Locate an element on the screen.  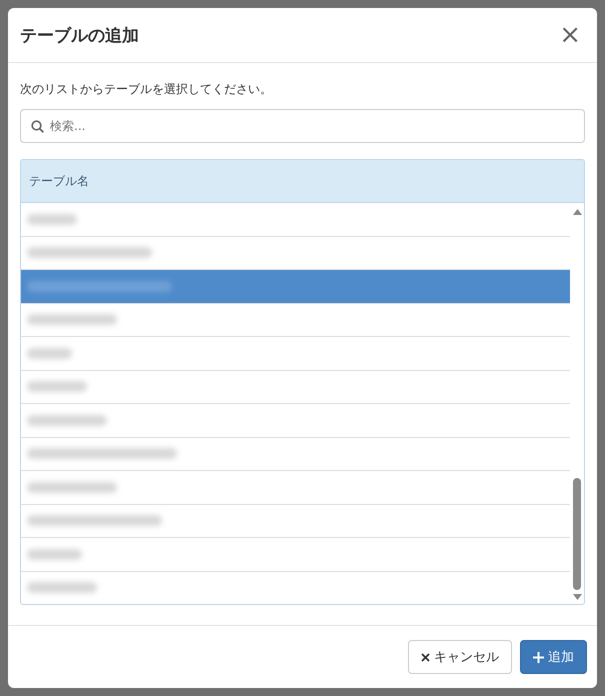
scroll-up-icon is located at coordinates (577, 212).